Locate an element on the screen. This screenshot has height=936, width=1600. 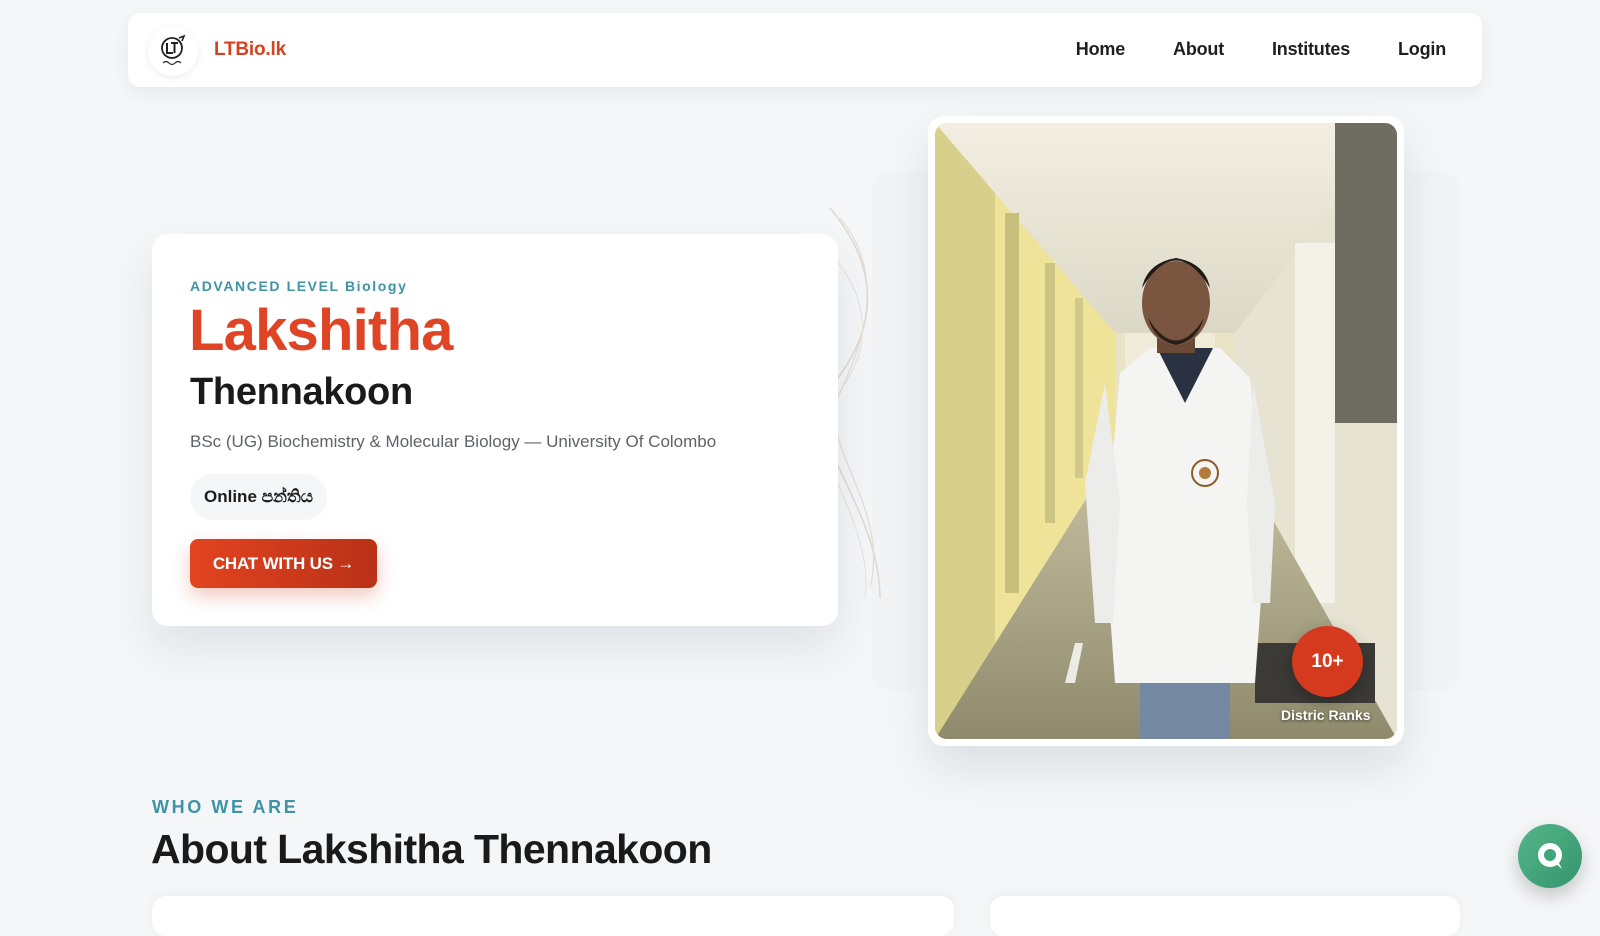
chat-bubble-icon is located at coordinates (1550, 856).